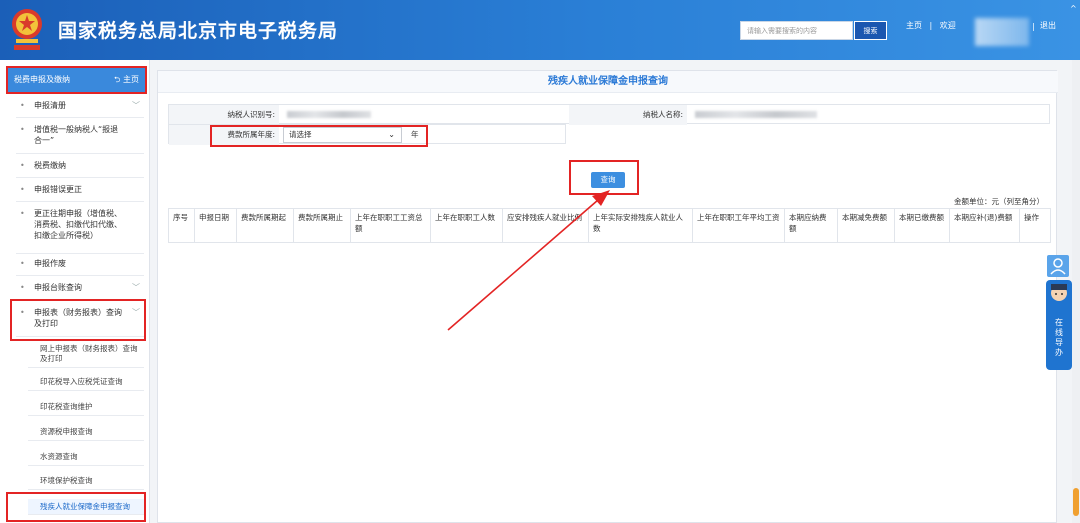  What do you see at coordinates (1048, 25) in the screenshot?
I see `logout-link: 退出` at bounding box center [1048, 25].